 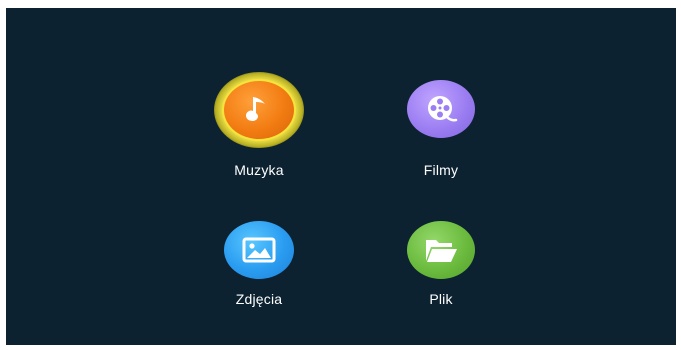 I want to click on menu-item-films: Filmy, so click(x=441, y=125).